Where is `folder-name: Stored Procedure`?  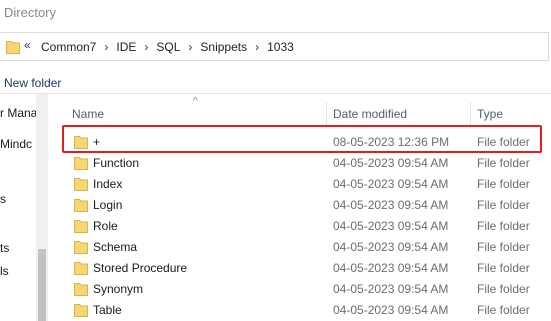
folder-name: Stored Procedure is located at coordinates (140, 268).